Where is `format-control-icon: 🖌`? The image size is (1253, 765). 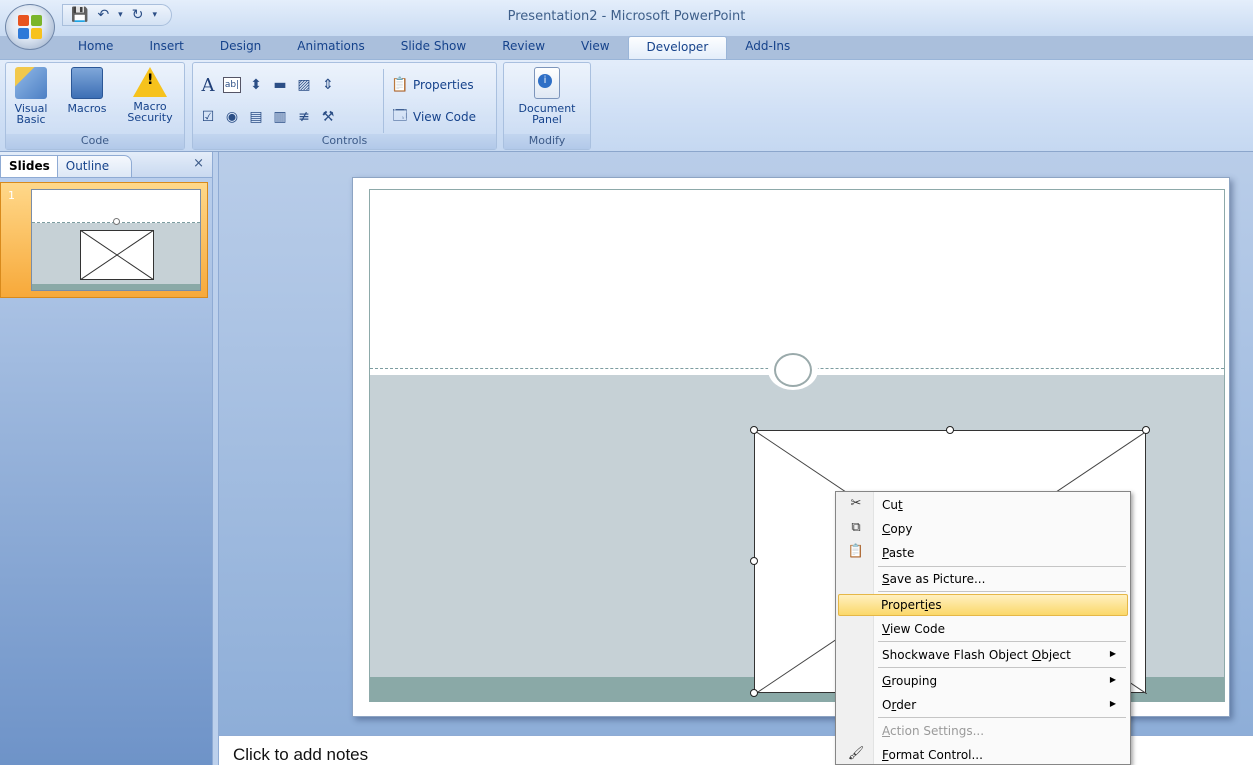
format-control-icon: 🖌 is located at coordinates (856, 753).